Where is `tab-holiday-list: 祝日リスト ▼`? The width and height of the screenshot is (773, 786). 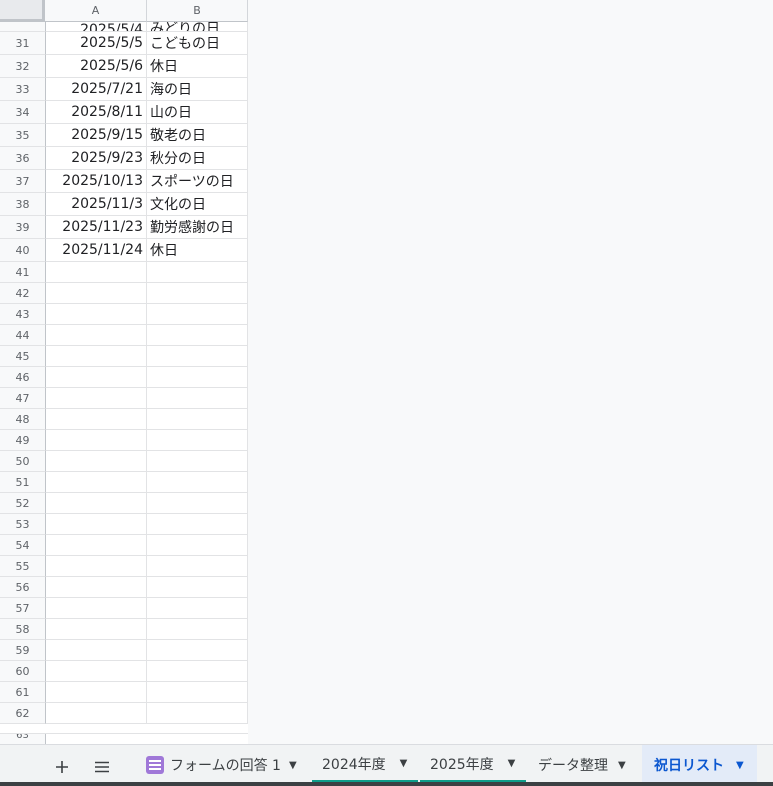
tab-holiday-list: 祝日リスト ▼ is located at coordinates (699, 765).